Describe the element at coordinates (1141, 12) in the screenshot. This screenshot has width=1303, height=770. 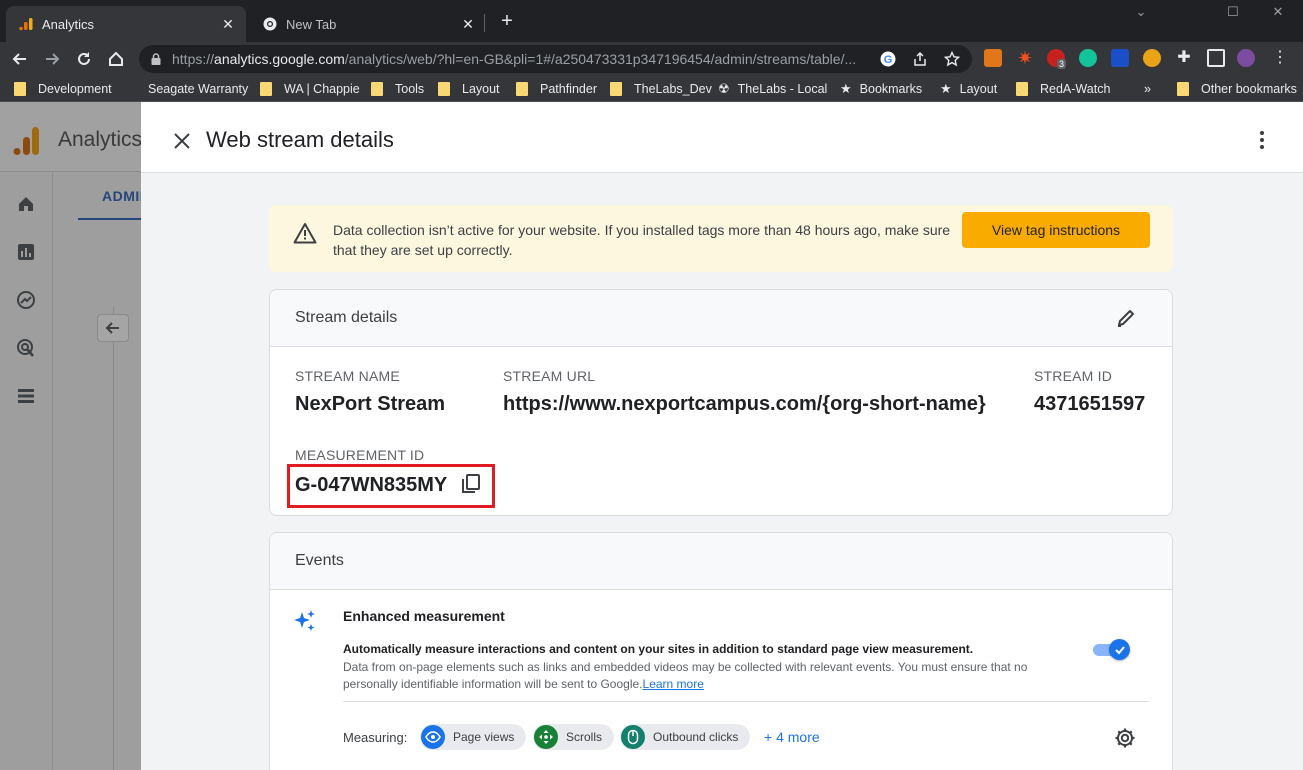
I see `minimize-icon: ⌄` at that location.